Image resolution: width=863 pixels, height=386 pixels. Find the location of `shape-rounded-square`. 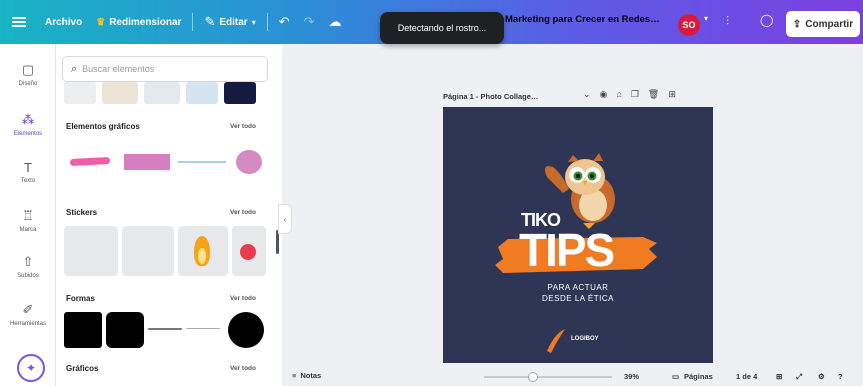

shape-rounded-square is located at coordinates (125, 330).